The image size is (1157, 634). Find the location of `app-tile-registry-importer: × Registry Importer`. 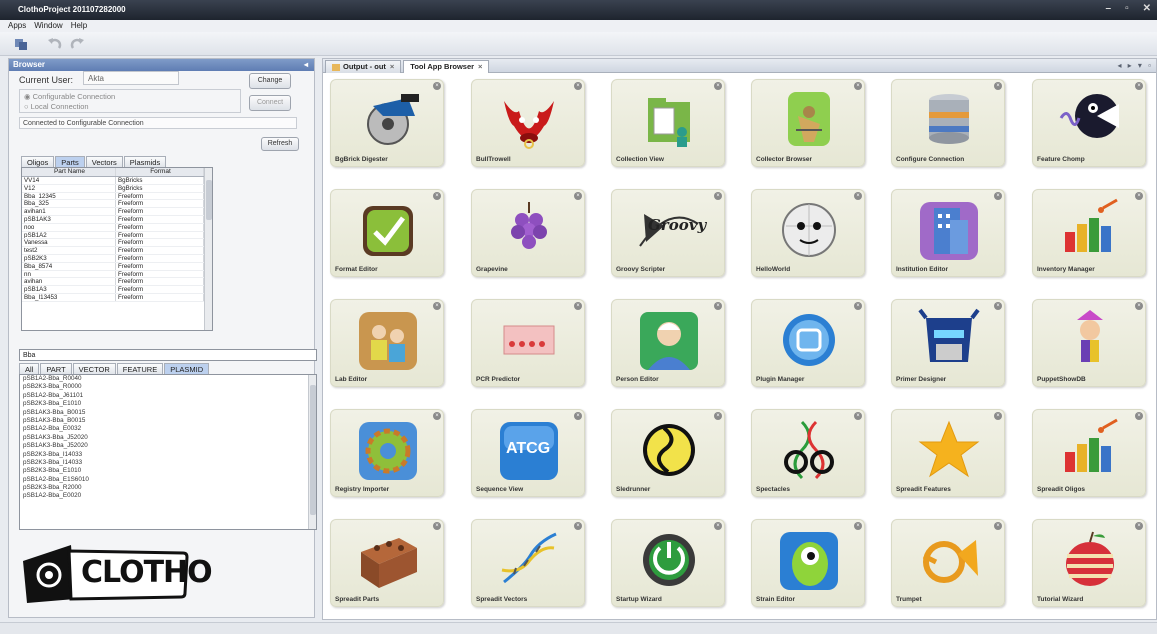

app-tile-registry-importer: × Registry Importer is located at coordinates (387, 453).